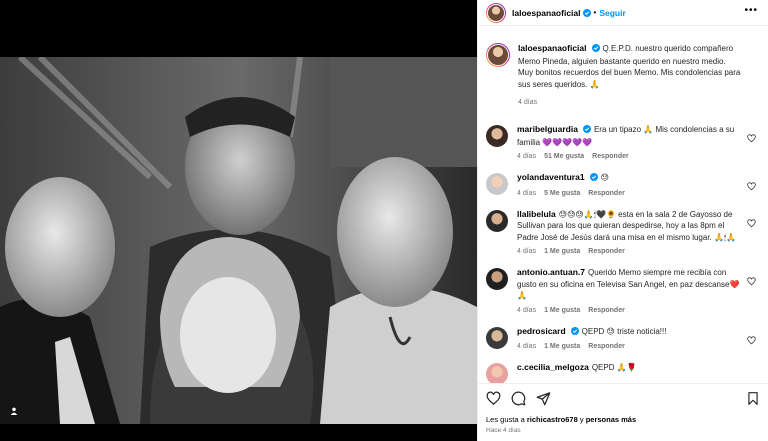  I want to click on likes-user: richicastro678, so click(552, 419).